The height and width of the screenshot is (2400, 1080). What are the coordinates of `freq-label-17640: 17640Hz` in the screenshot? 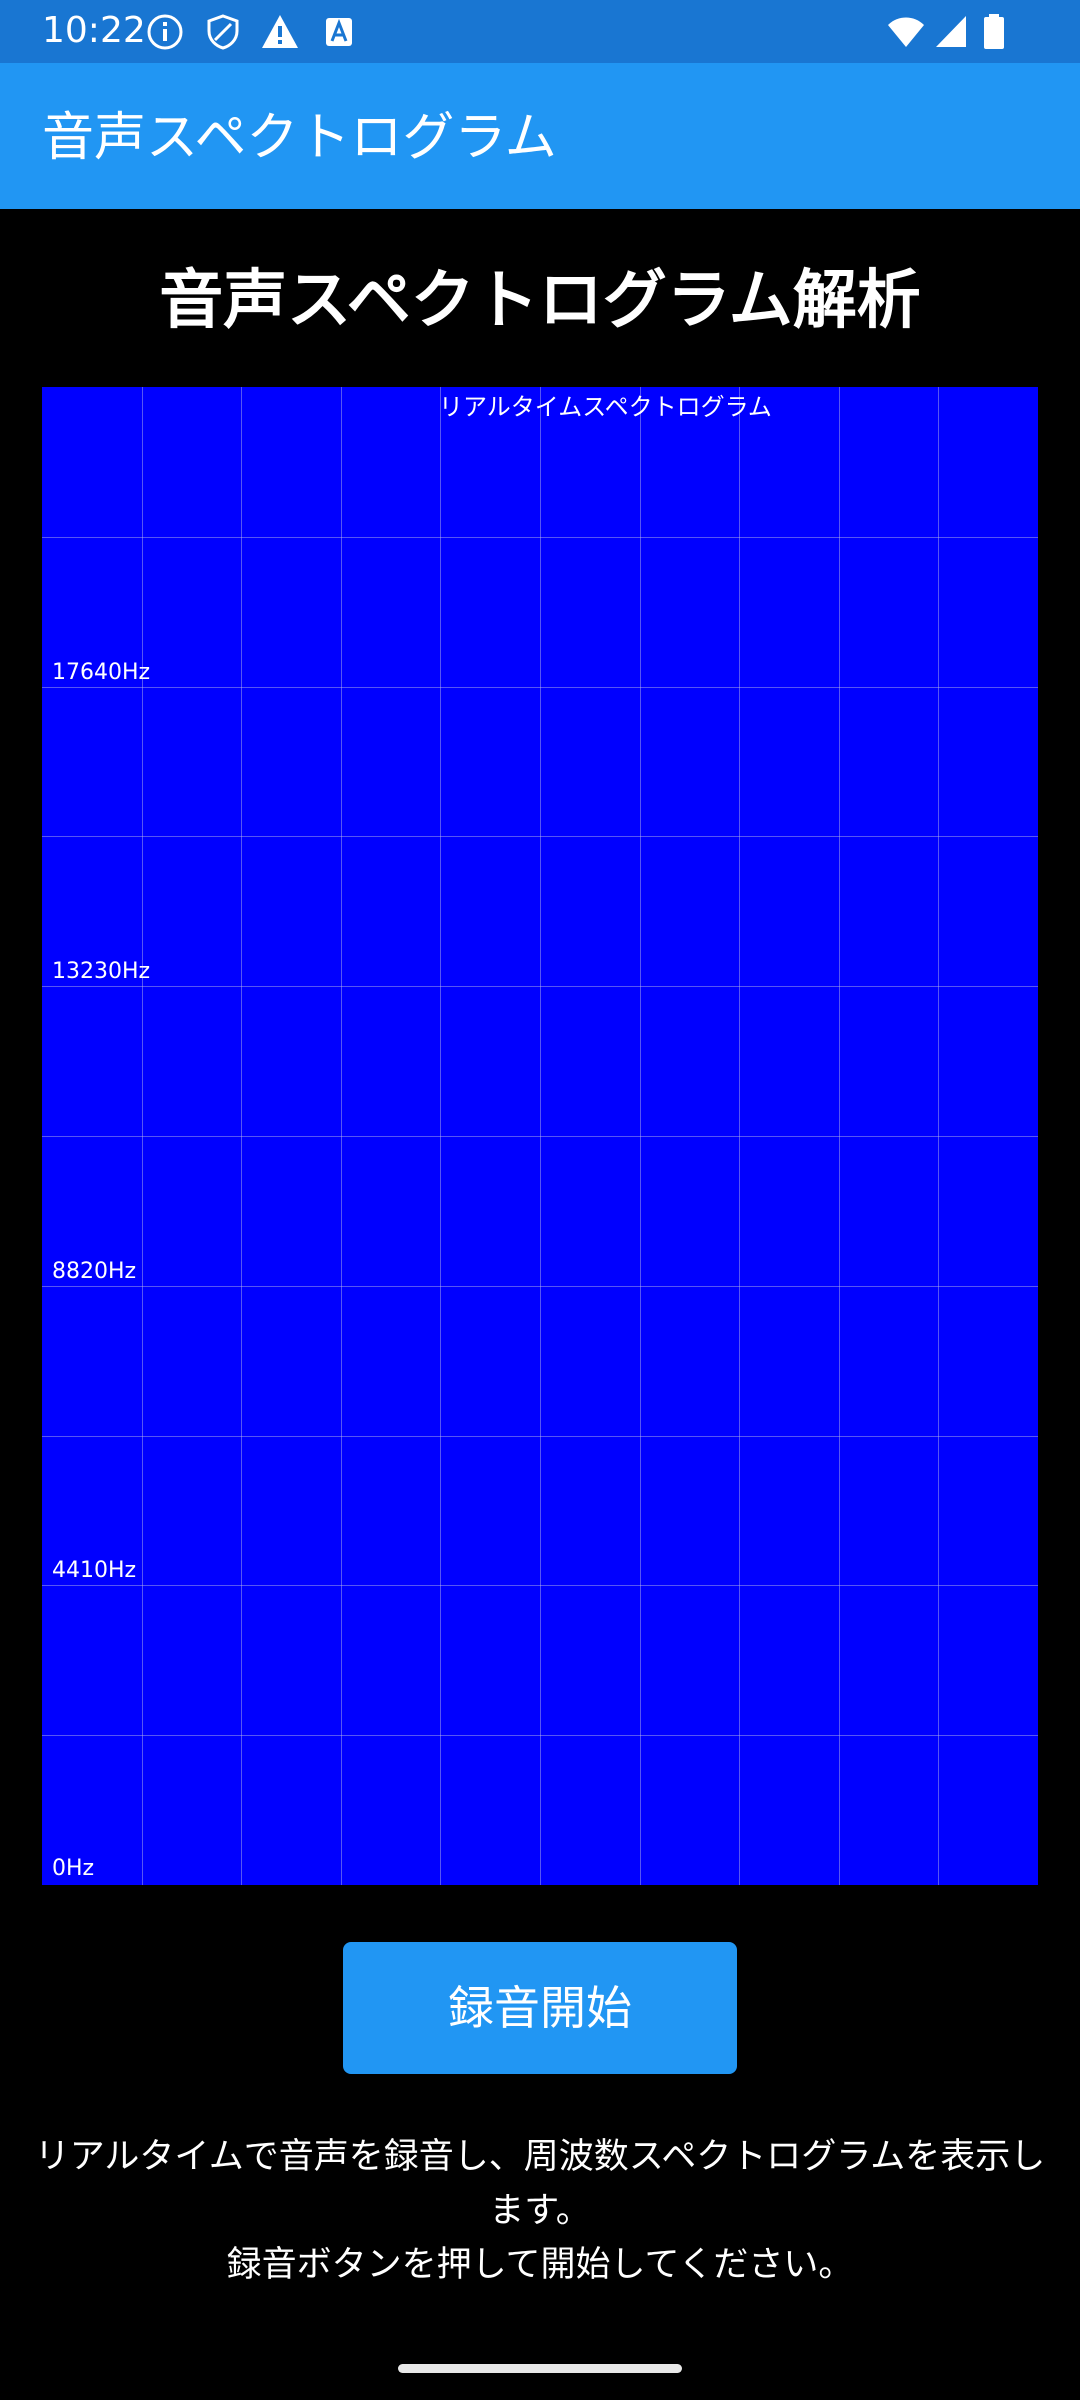 It's located at (101, 672).